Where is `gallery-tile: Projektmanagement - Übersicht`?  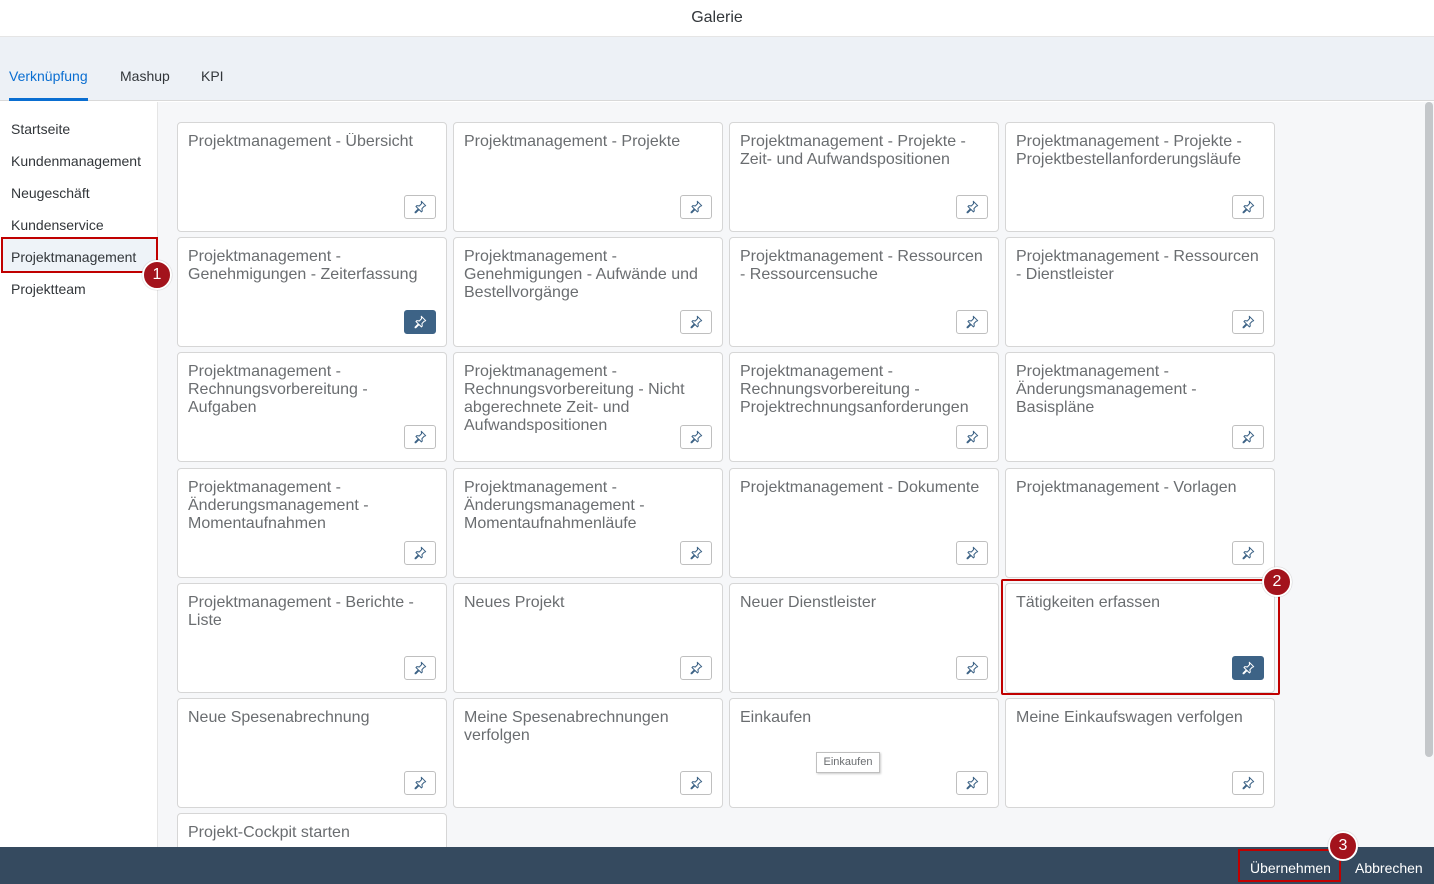
gallery-tile: Projektmanagement - Übersicht is located at coordinates (312, 177).